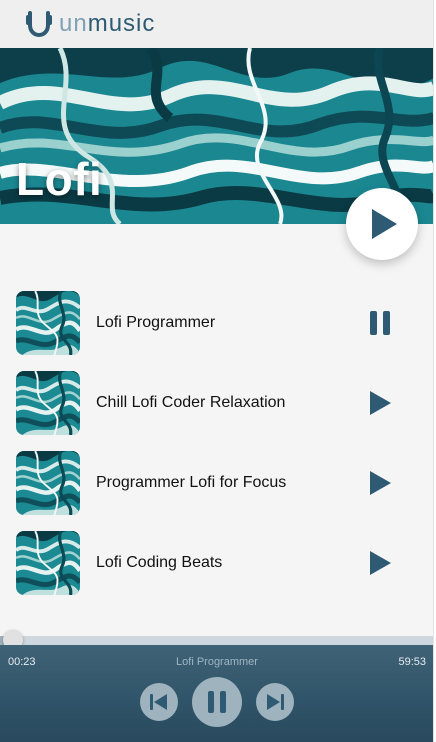  What do you see at coordinates (156, 322) in the screenshot?
I see `track-title: Lofi Programmer` at bounding box center [156, 322].